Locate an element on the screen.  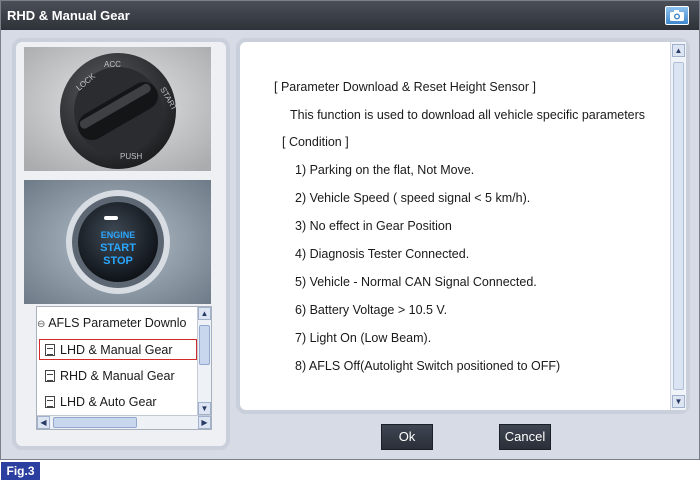
condition-header: [ Condition ] is located at coordinates (315, 142).